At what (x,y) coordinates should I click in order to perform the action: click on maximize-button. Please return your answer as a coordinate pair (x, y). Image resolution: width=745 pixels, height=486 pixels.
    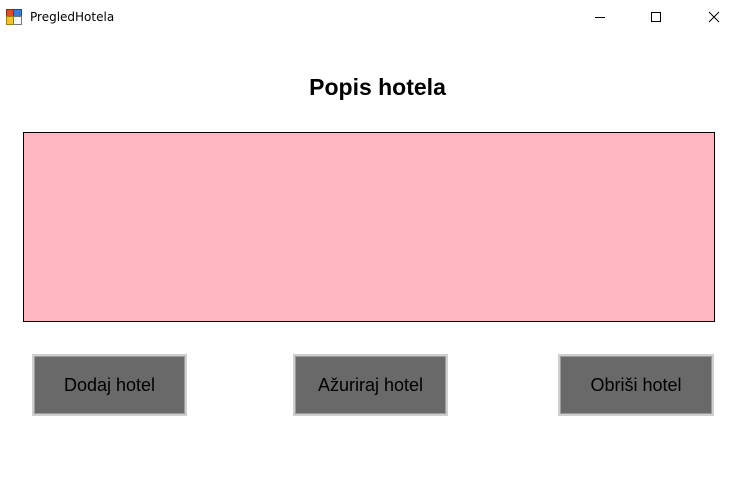
    Looking at the image, I should click on (656, 17).